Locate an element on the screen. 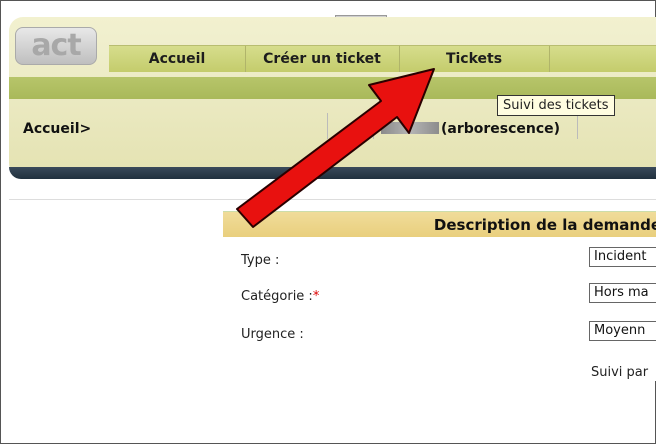  annotation-arrow-icon is located at coordinates (335, 148).